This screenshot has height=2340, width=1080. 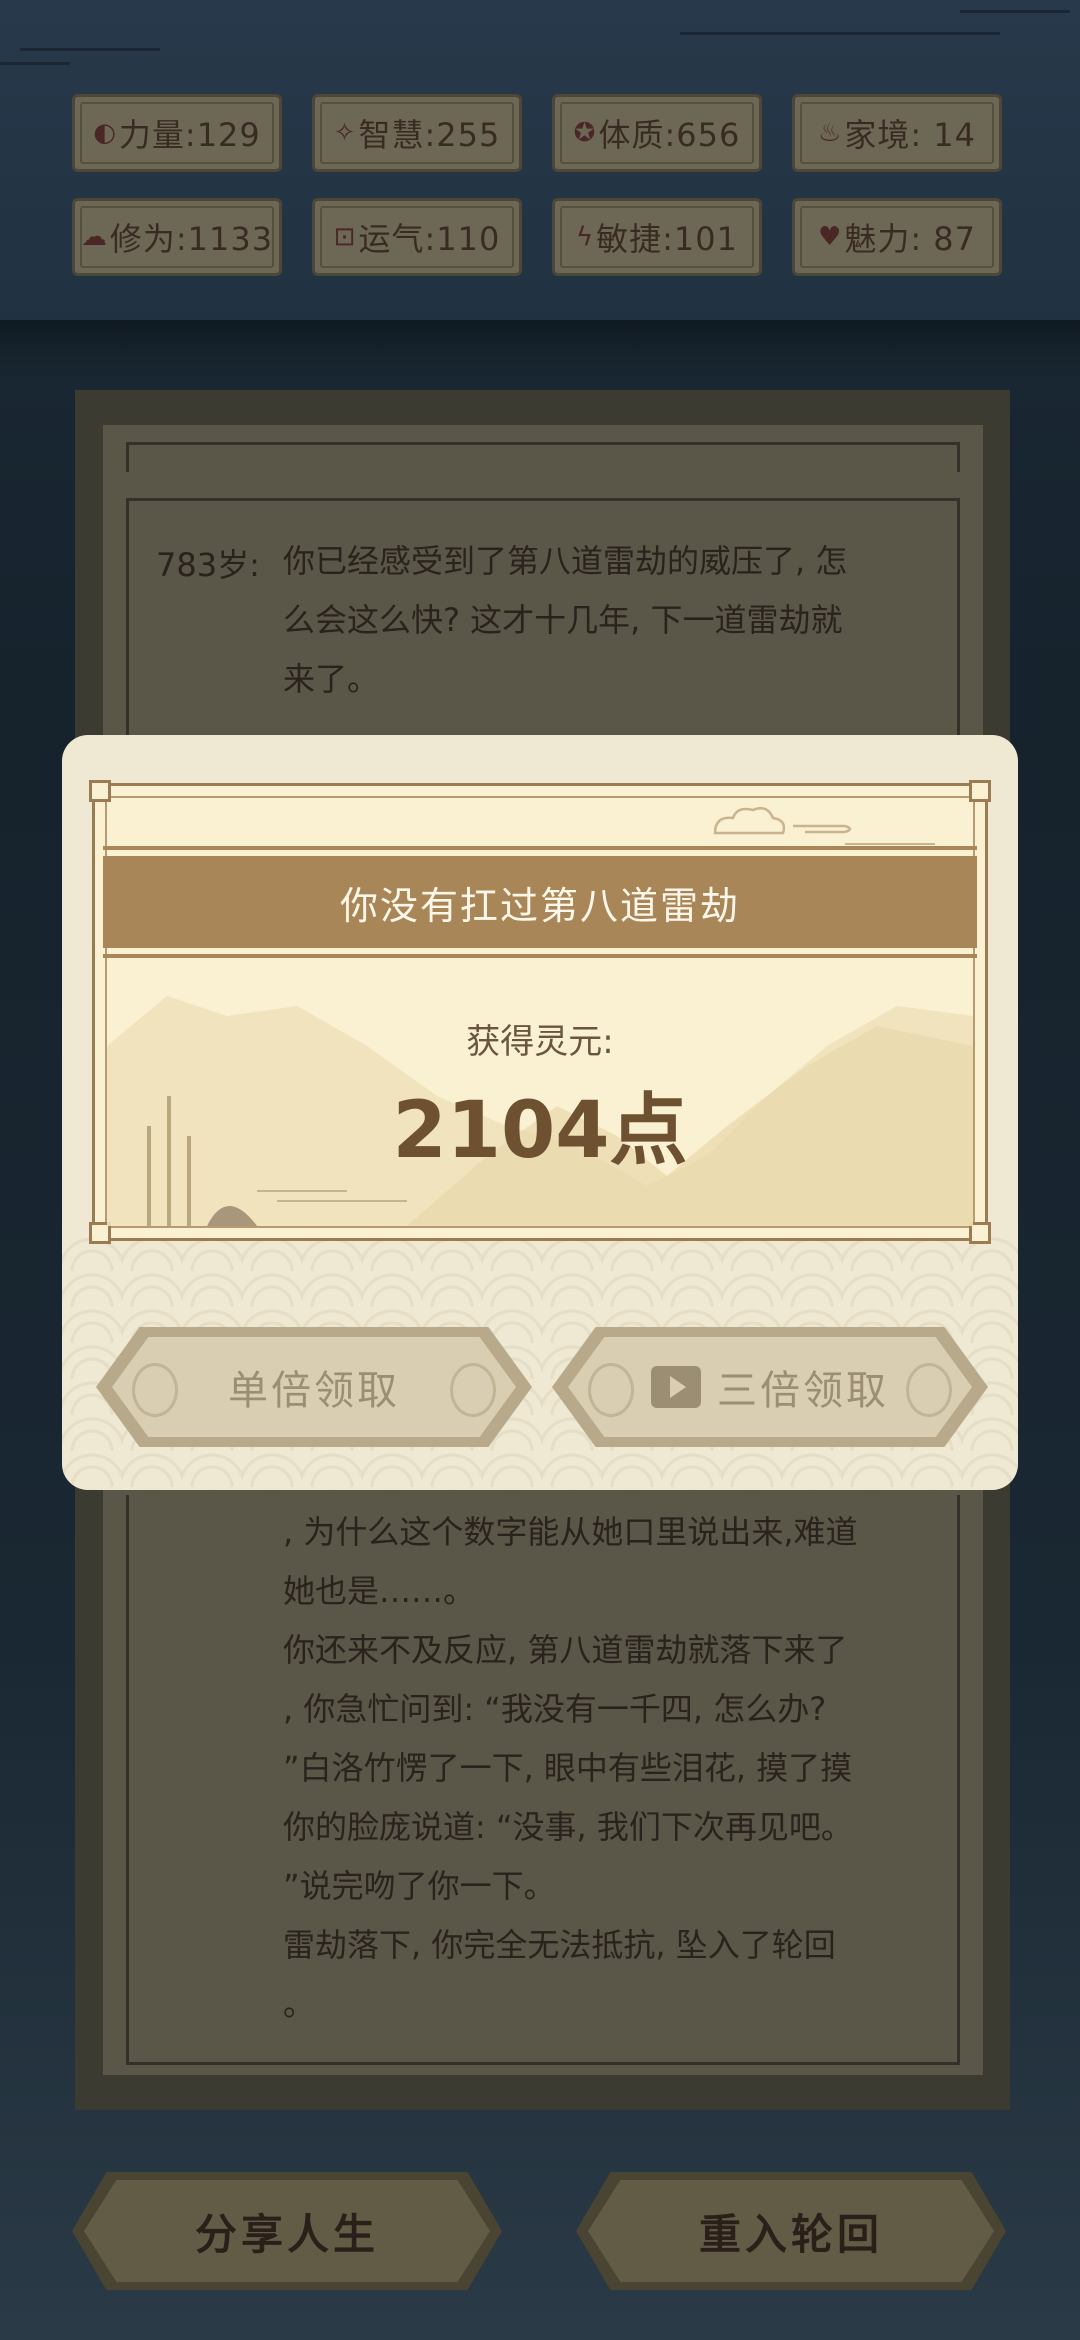 What do you see at coordinates (570, 1532) in the screenshot?
I see `story-line: , 为什么这个数字能从她口里说出来,难道` at bounding box center [570, 1532].